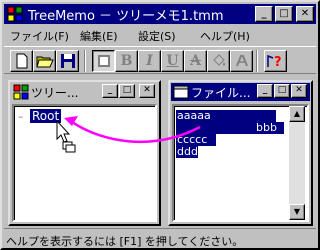 The height and width of the screenshot is (250, 320). What do you see at coordinates (66, 136) in the screenshot?
I see `drag-cursor-icon` at bounding box center [66, 136].